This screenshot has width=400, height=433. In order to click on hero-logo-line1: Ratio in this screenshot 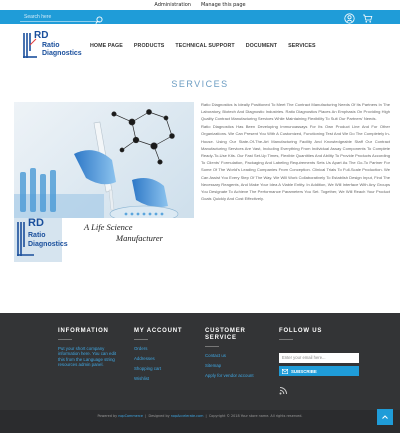, I will do `click(37, 235)`.